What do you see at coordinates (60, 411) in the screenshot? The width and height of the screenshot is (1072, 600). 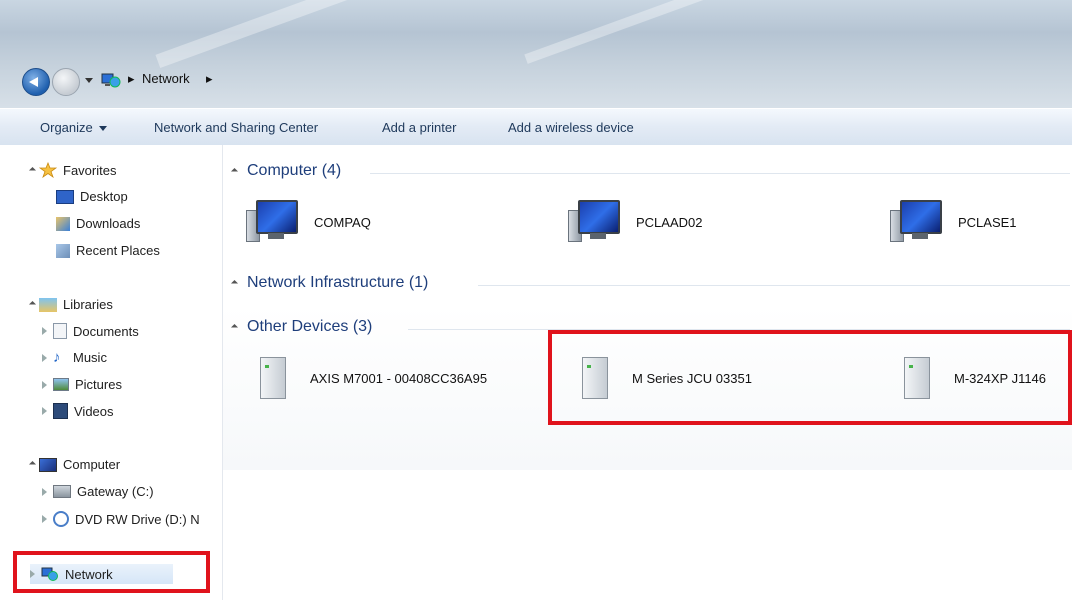 I see `videos-icon` at bounding box center [60, 411].